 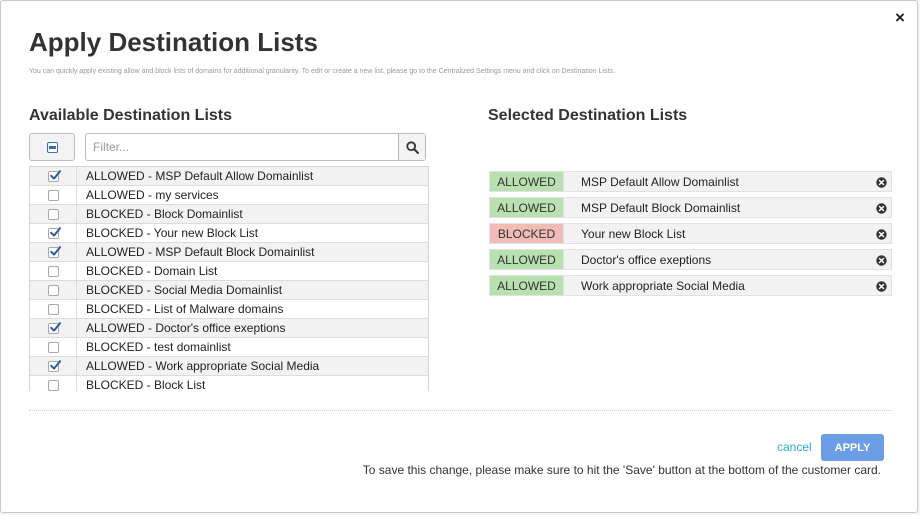 I want to click on apply-button: APPLY, so click(x=852, y=447).